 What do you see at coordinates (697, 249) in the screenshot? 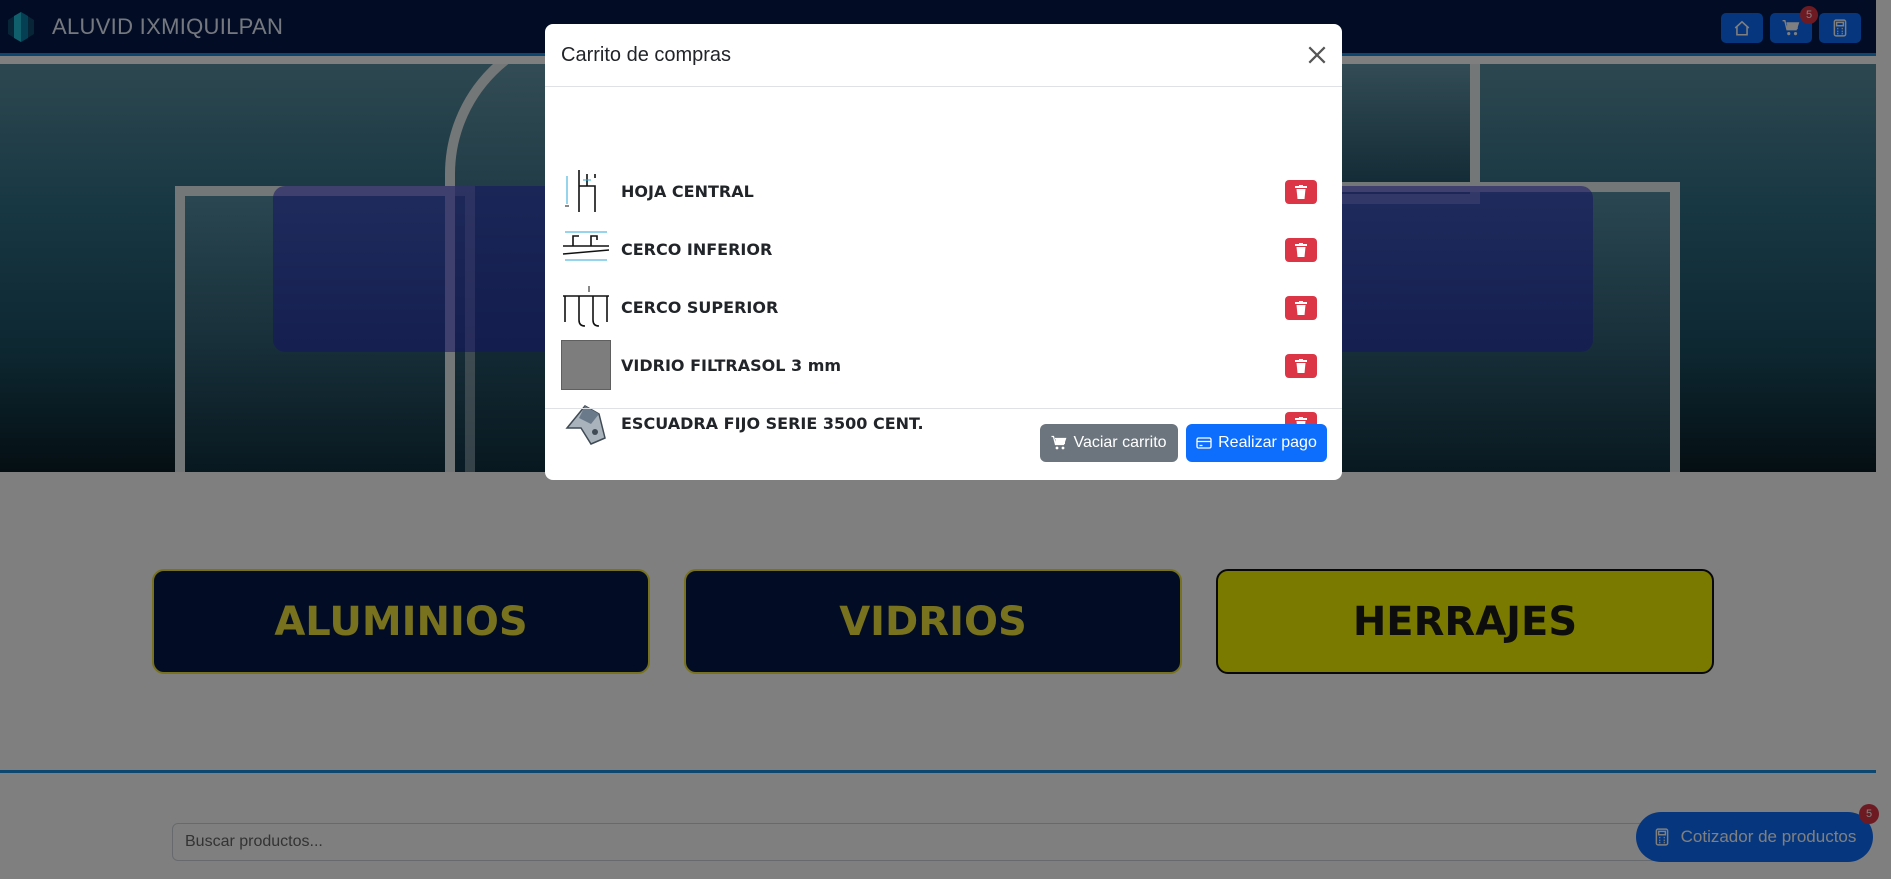
I see `item-name: CERCO INFERIOR` at bounding box center [697, 249].